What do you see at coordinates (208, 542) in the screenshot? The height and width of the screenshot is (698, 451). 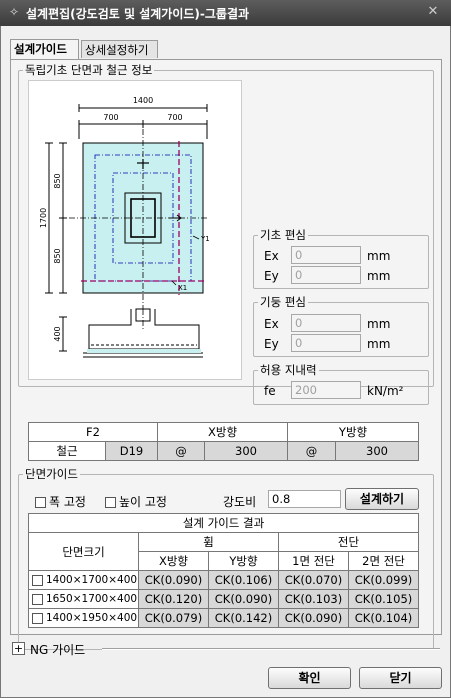 I see `results-col-bending: 휨` at bounding box center [208, 542].